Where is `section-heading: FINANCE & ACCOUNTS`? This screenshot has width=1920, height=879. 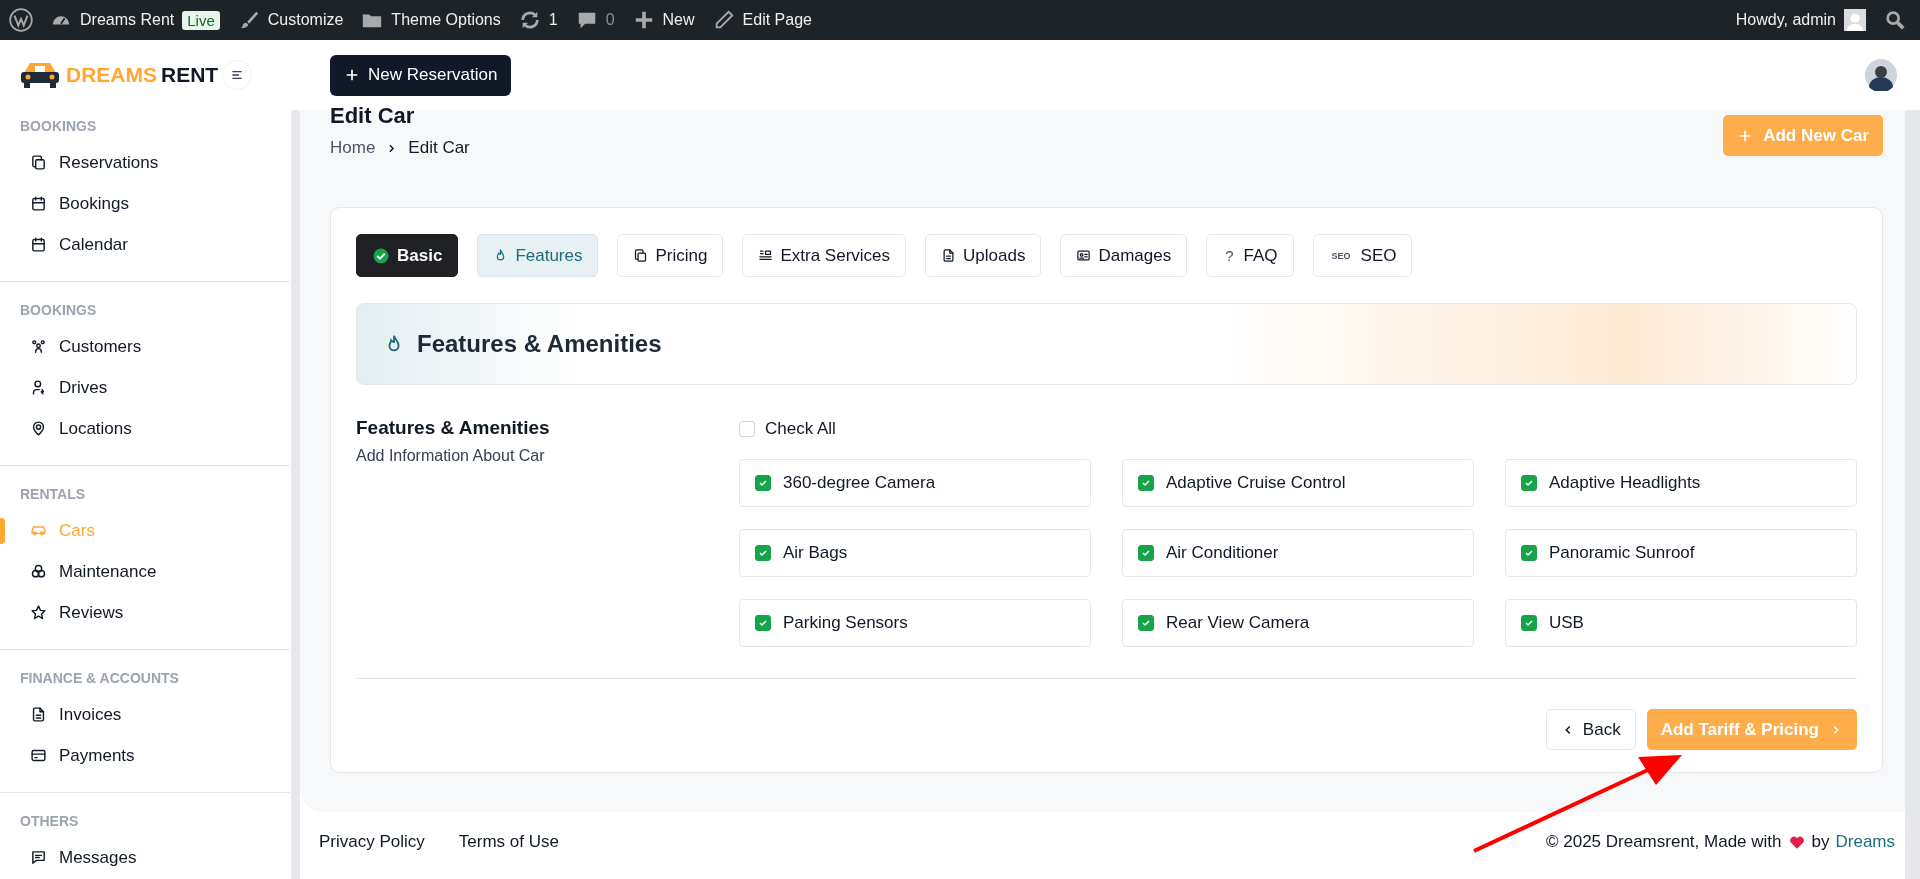
section-heading: FINANCE & ACCOUNTS is located at coordinates (99, 678).